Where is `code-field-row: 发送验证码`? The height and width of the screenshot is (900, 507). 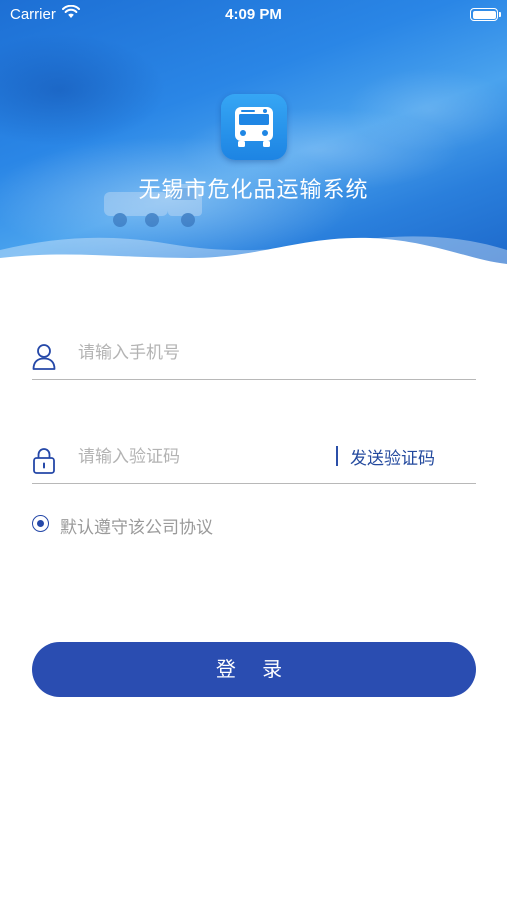
code-field-row: 发送验证码 is located at coordinates (254, 459).